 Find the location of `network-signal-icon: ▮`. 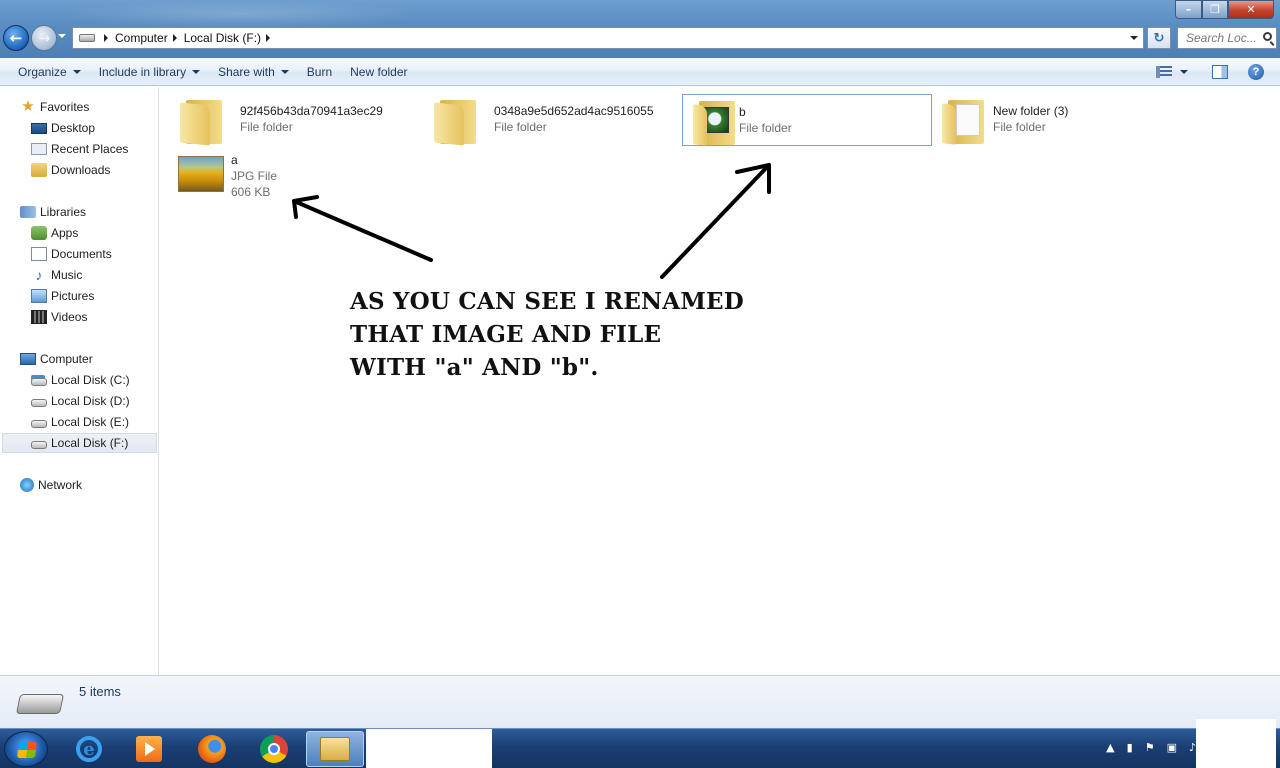

network-signal-icon: ▮ is located at coordinates (1130, 747).